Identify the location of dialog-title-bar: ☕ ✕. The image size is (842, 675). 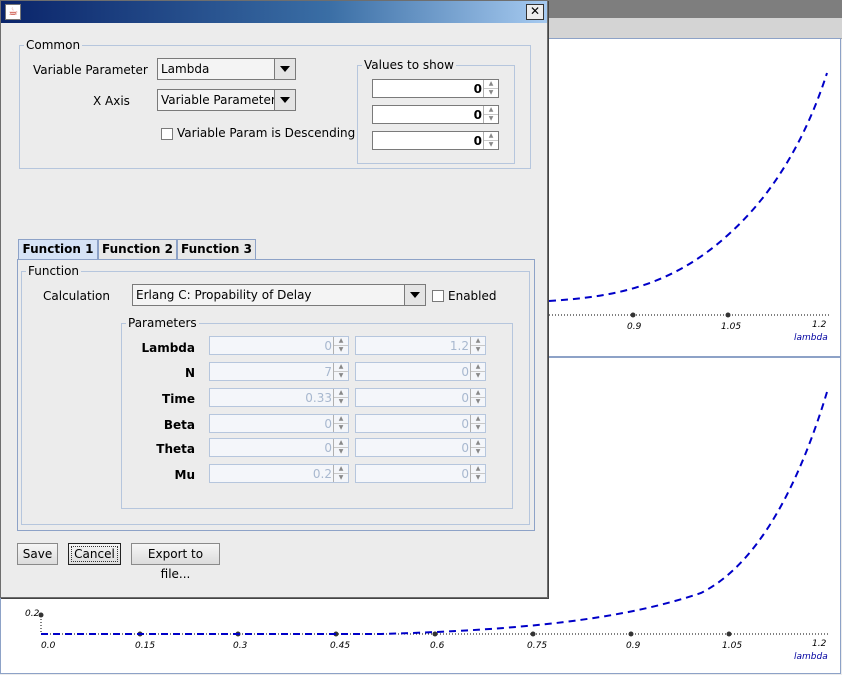
(274, 12).